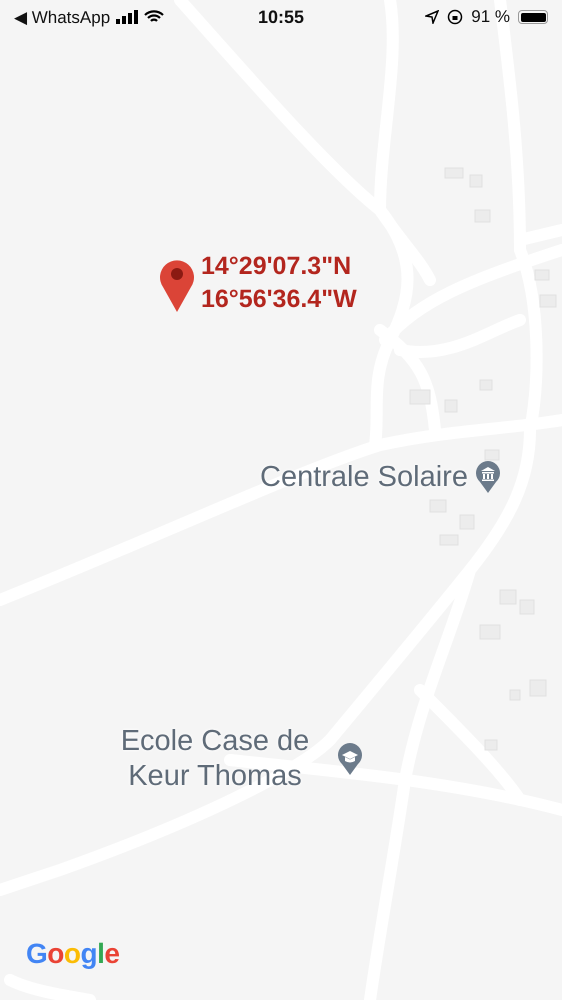 The height and width of the screenshot is (1000, 562). I want to click on google-logo: Google, so click(73, 954).